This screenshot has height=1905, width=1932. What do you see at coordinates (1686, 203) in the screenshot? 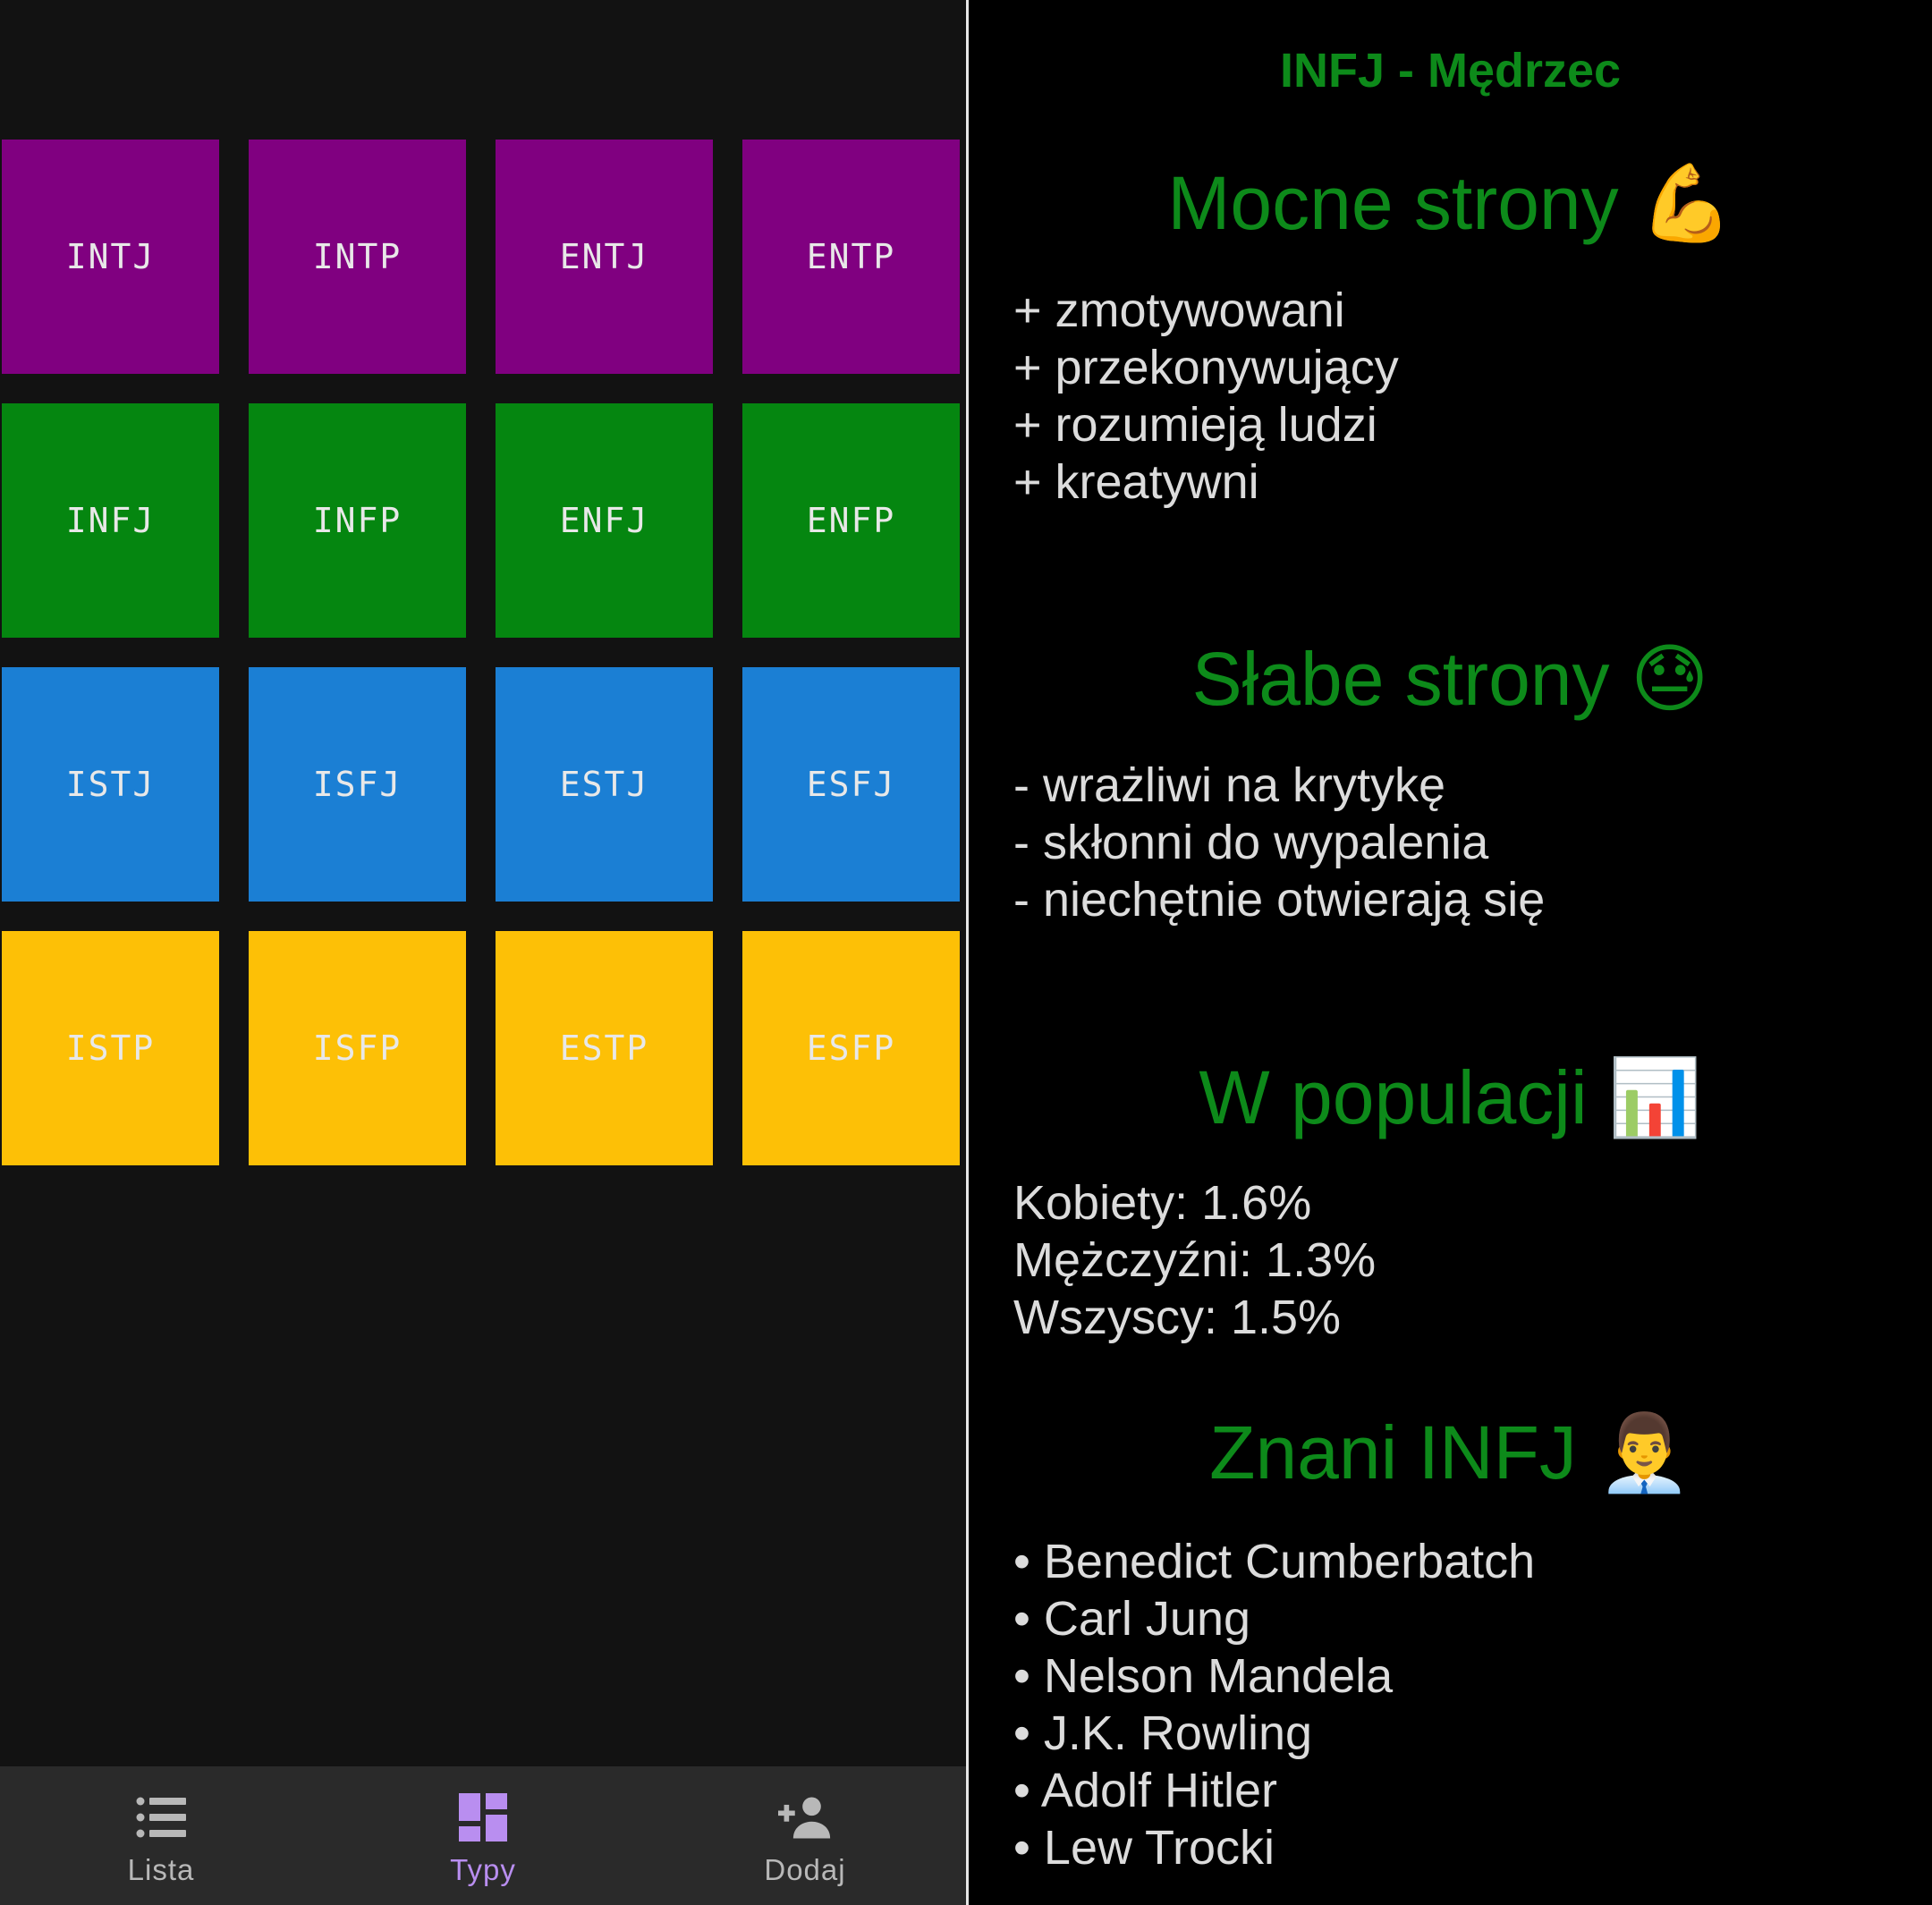
I see `flexed-biceps-icon: 💪` at bounding box center [1686, 203].